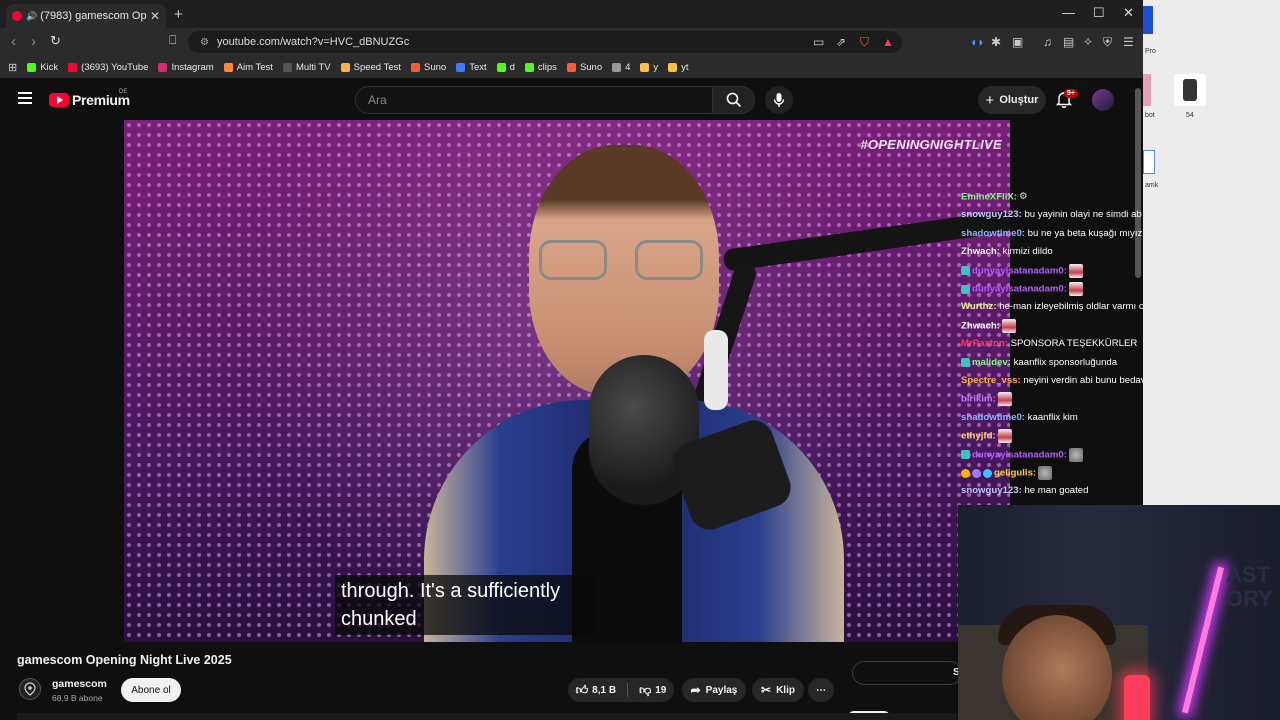 This screenshot has width=1280, height=720. Describe the element at coordinates (1099, 13) in the screenshot. I see `maximize-icon: ☐` at that location.